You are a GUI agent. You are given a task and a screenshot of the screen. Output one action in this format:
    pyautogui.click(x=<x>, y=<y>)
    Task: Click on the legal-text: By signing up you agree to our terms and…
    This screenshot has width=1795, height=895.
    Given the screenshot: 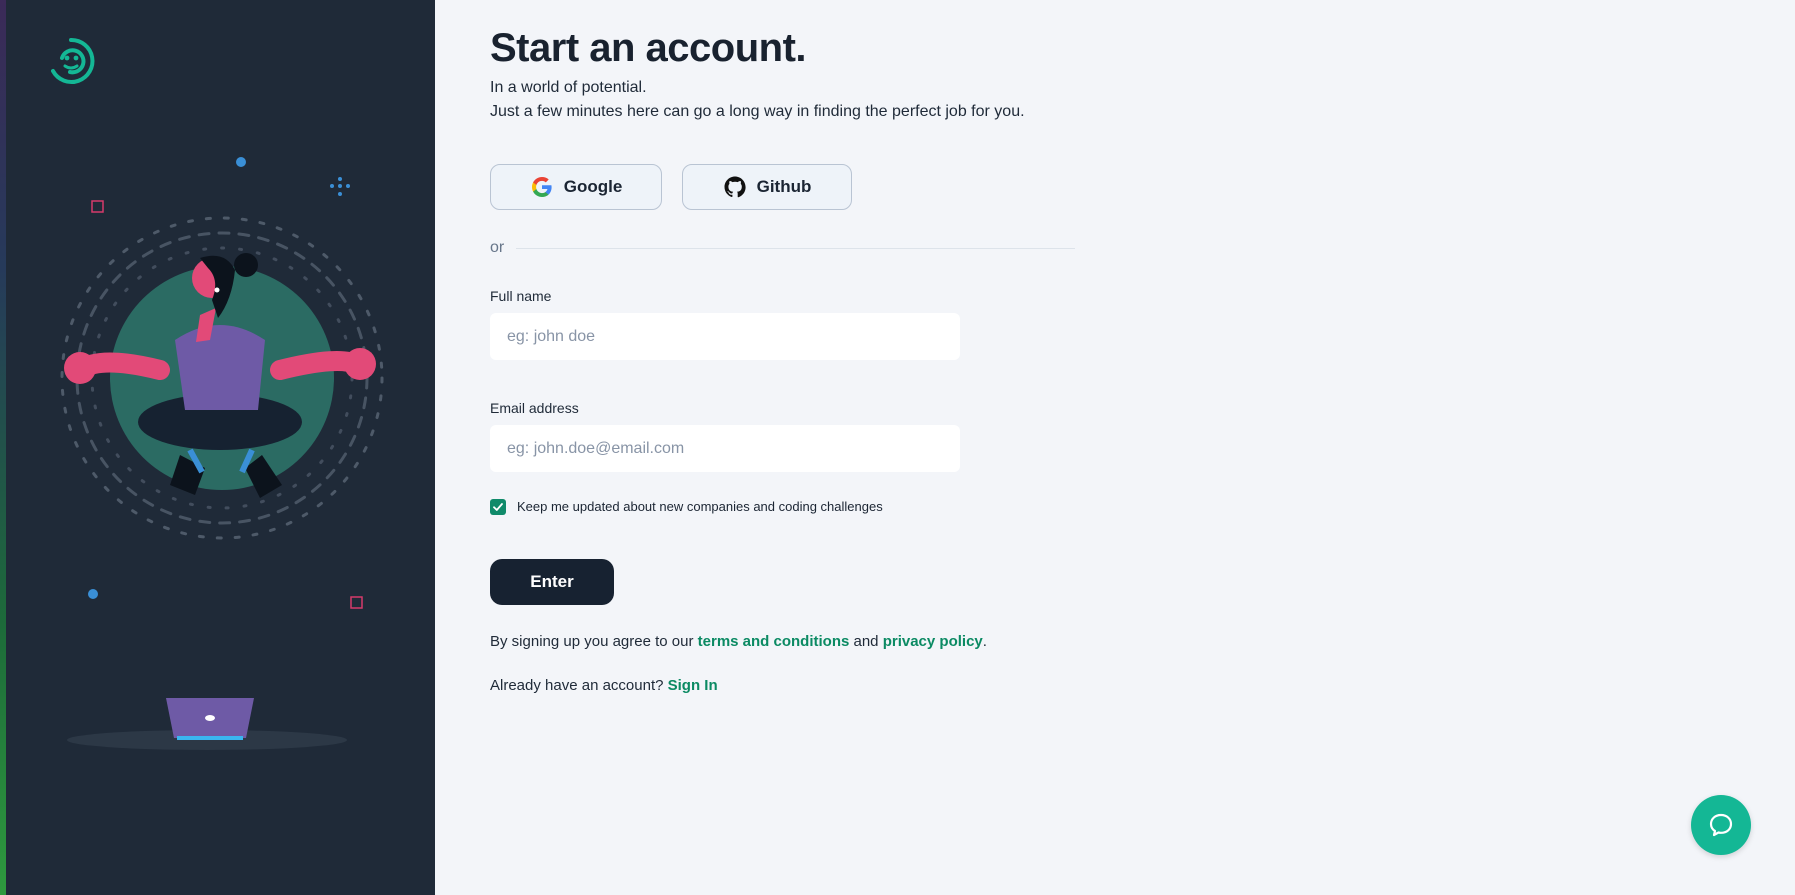 What is the action you would take?
    pyautogui.click(x=738, y=641)
    